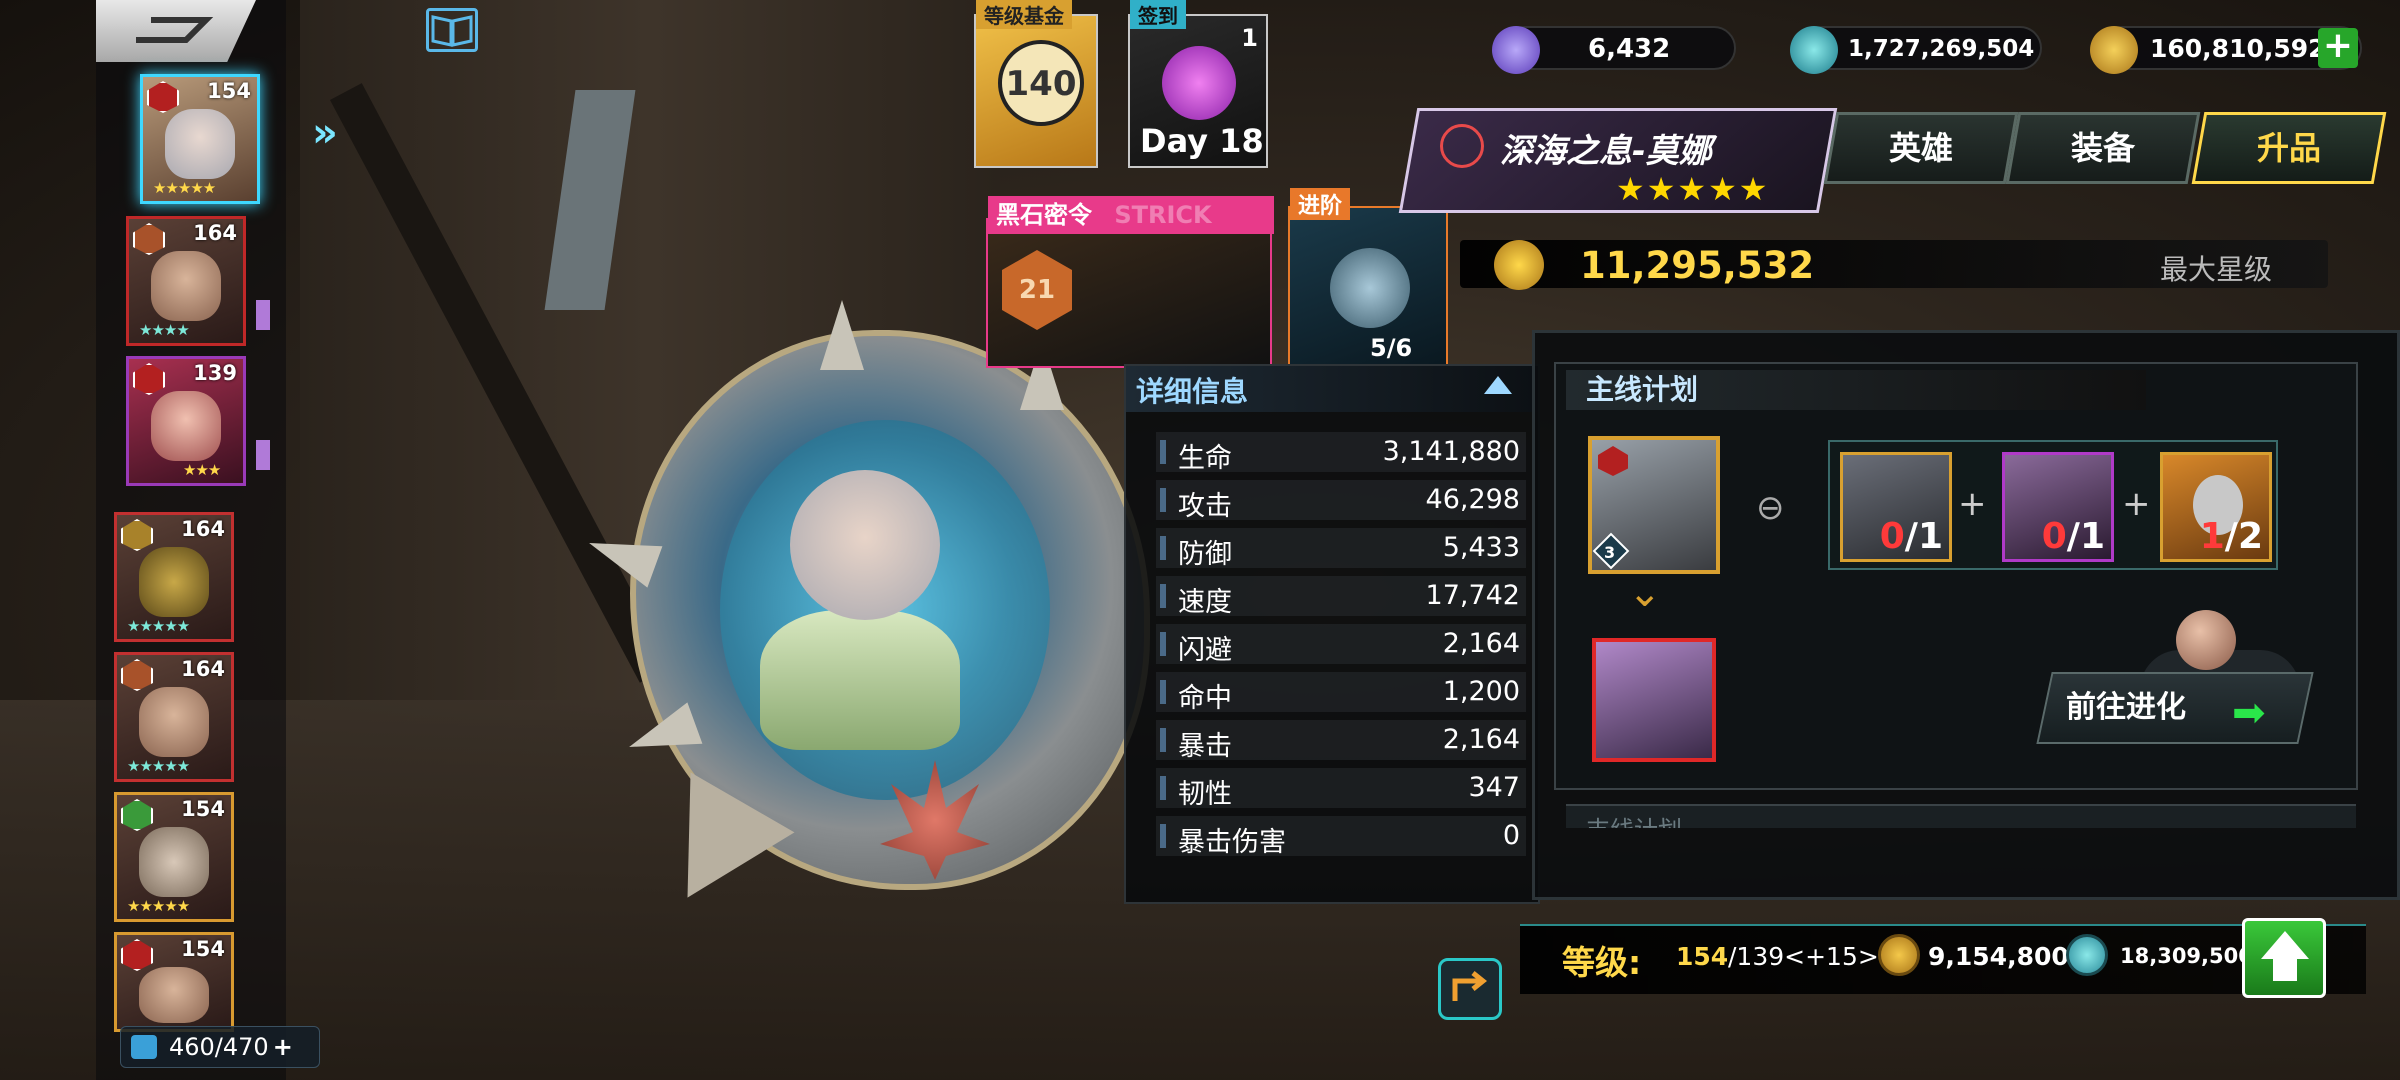 This screenshot has width=2400, height=1080. I want to click on hero-roster-card: 164 ★★★★, so click(186, 281).